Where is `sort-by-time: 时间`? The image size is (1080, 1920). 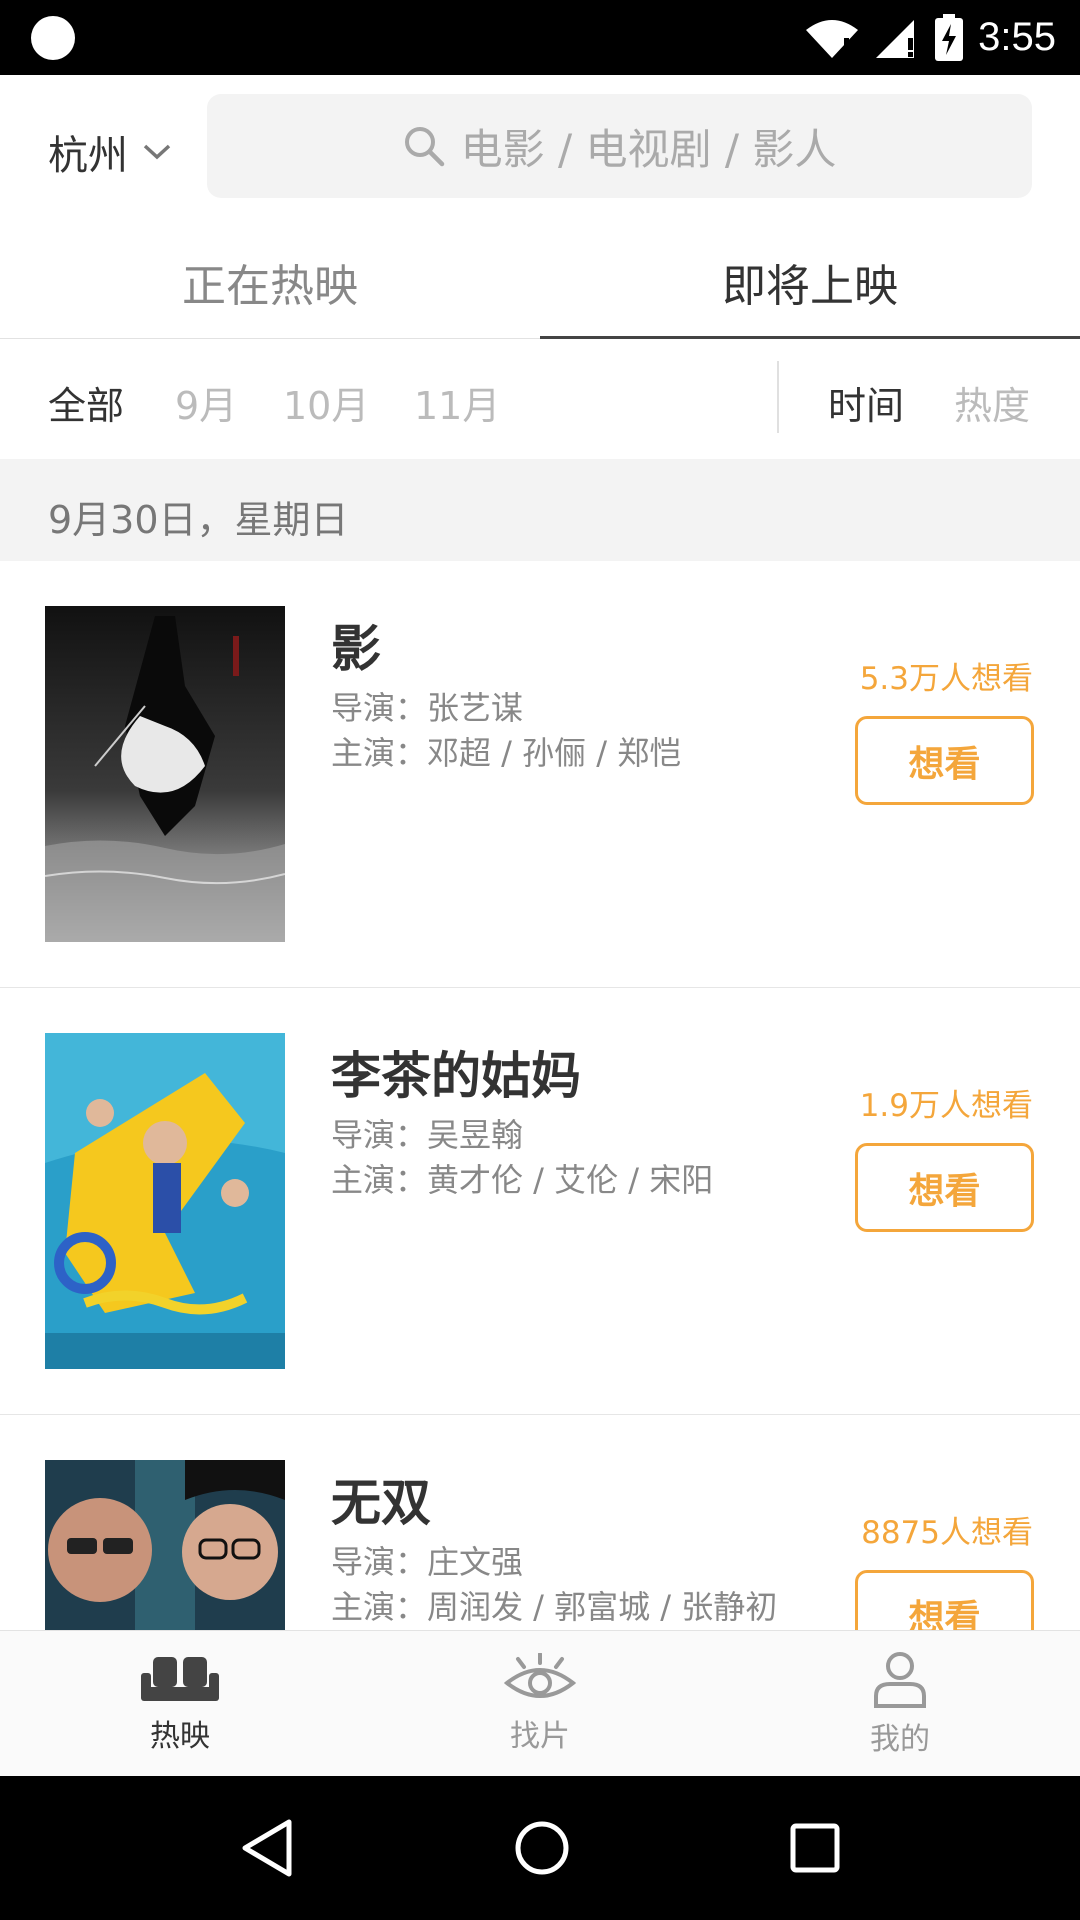
sort-by-time: 时间 is located at coordinates (866, 402).